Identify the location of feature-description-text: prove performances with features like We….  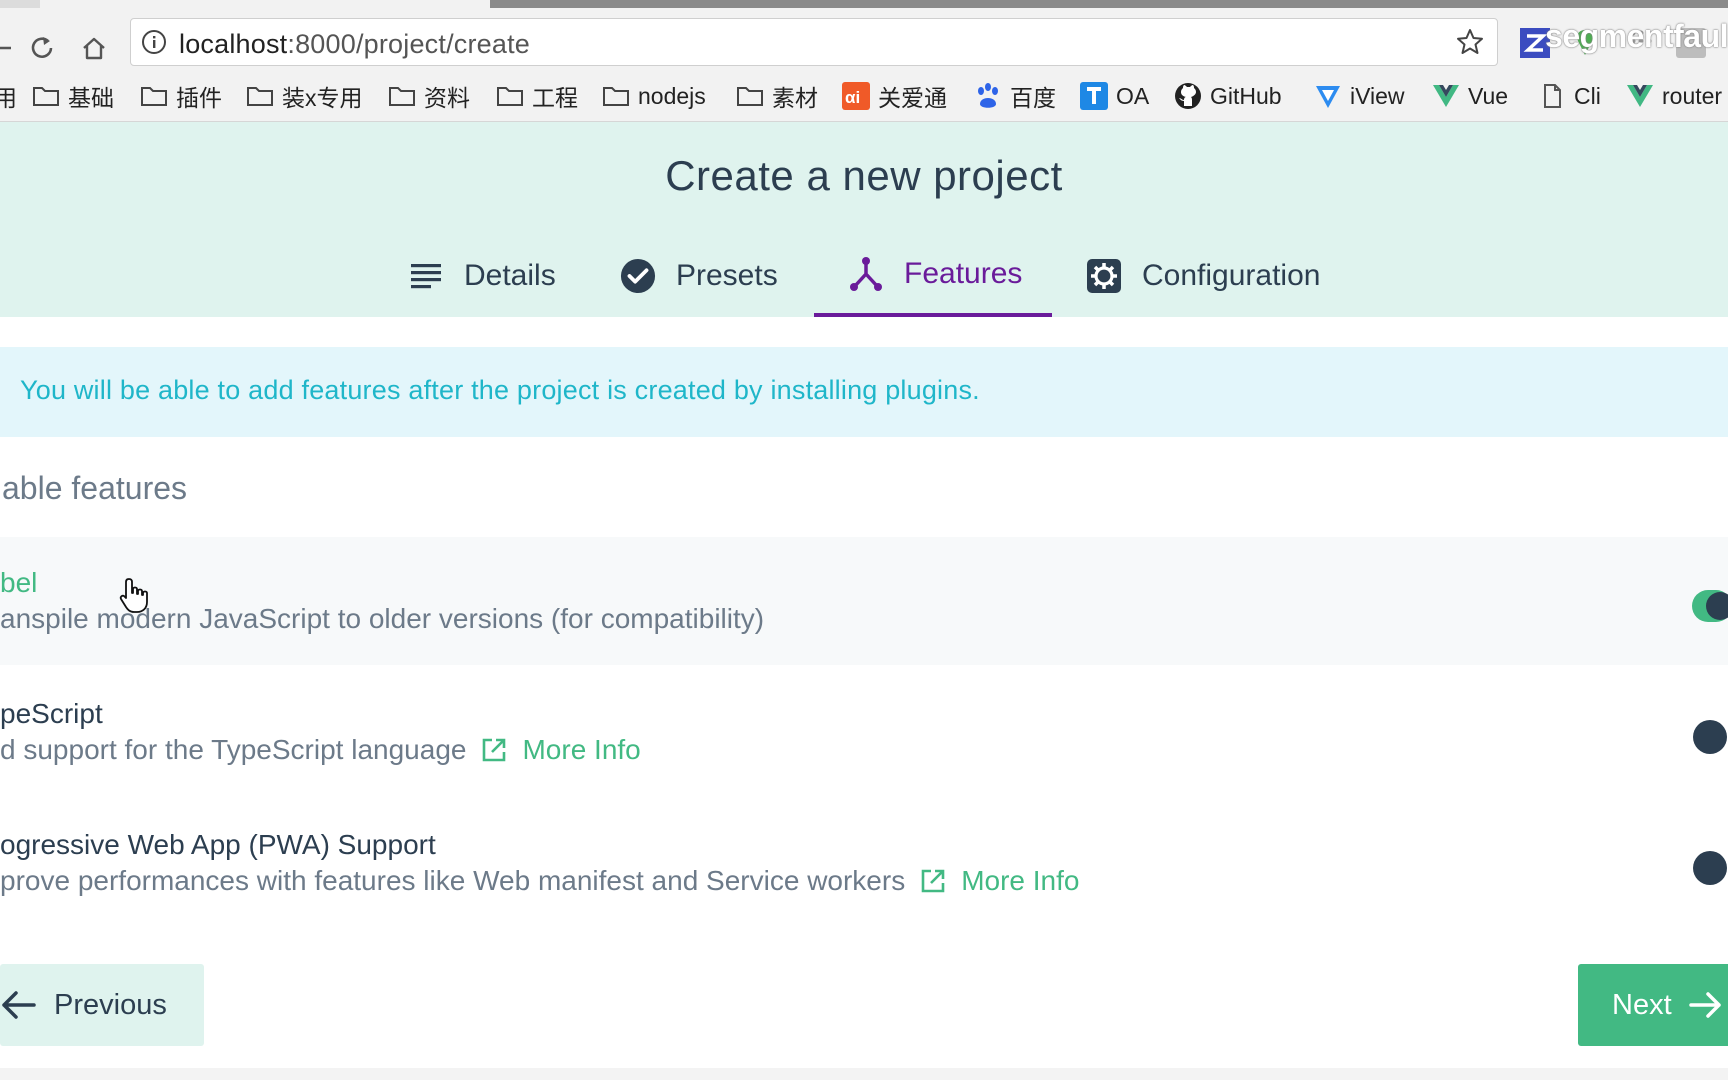
(453, 880).